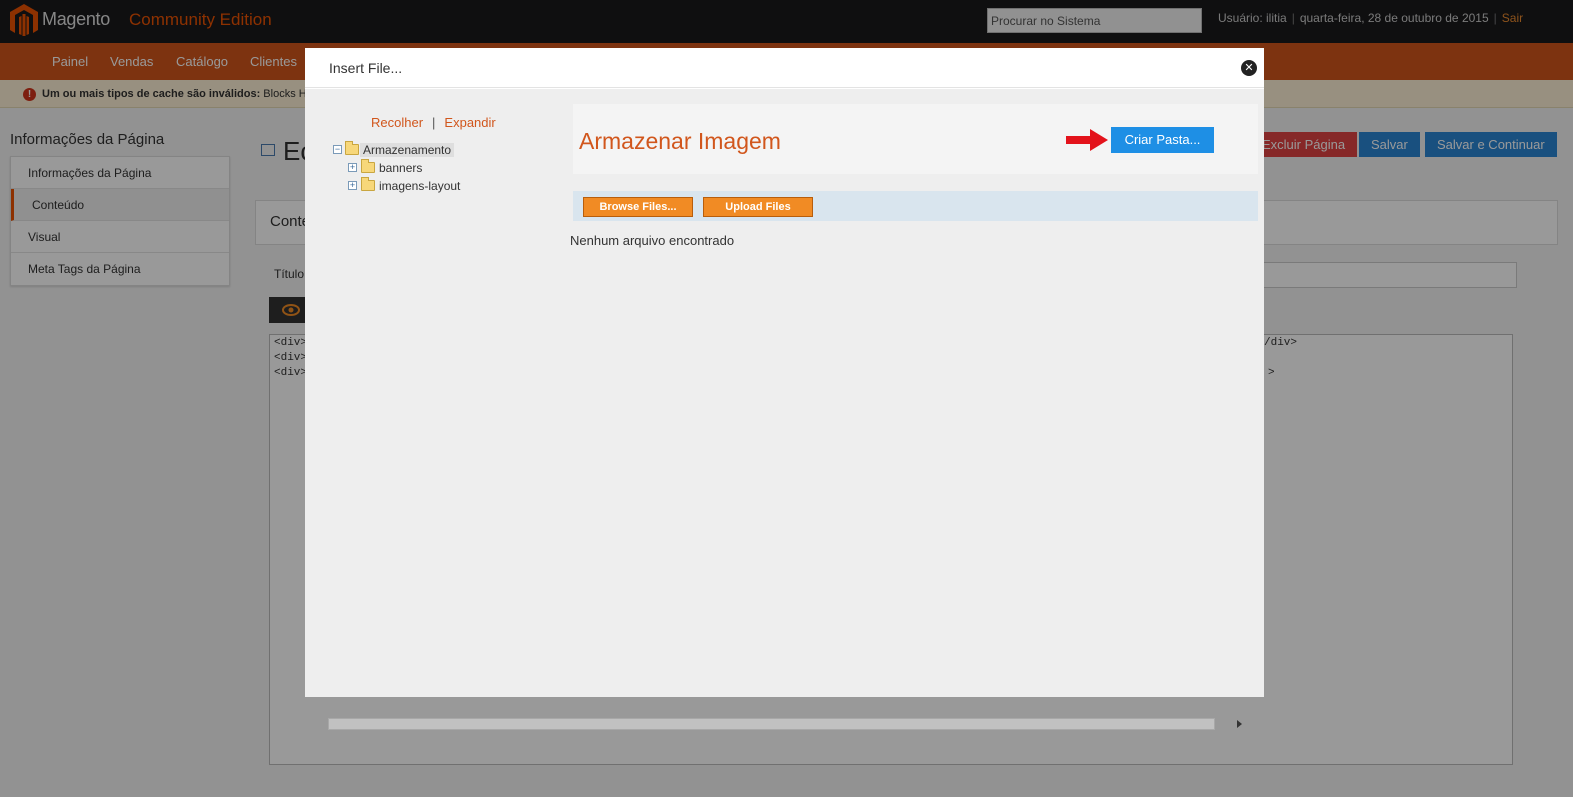 The height and width of the screenshot is (797, 1573). What do you see at coordinates (448, 167) in the screenshot?
I see `tree-node-banners: + banners` at bounding box center [448, 167].